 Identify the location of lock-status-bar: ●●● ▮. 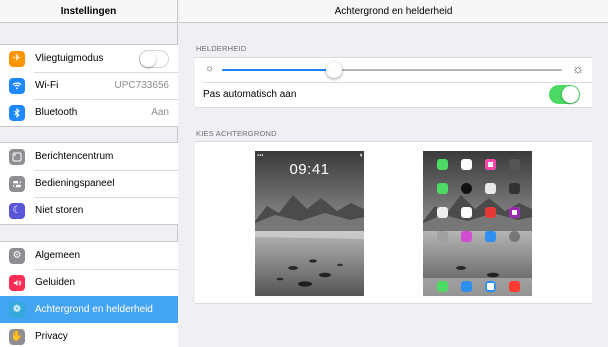
(309, 155).